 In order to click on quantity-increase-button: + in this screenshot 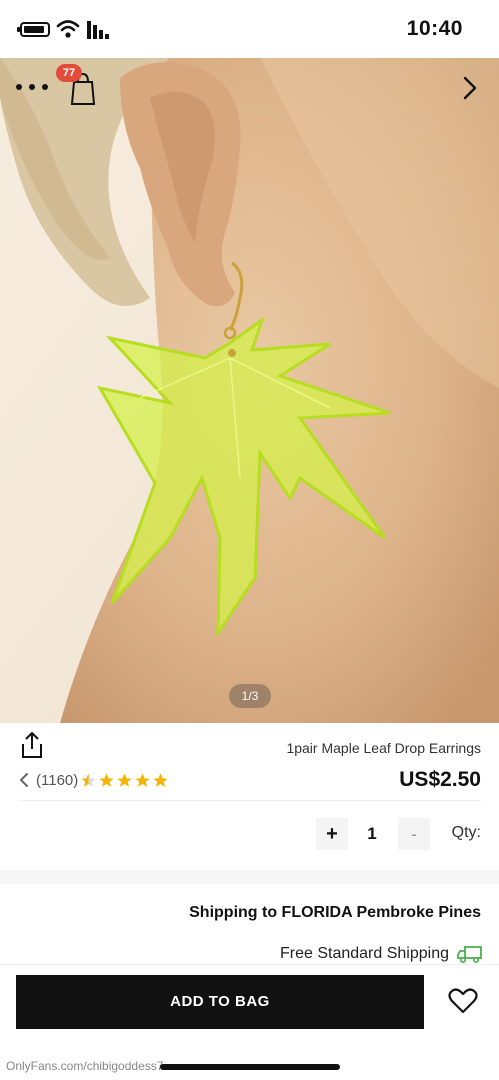, I will do `click(332, 834)`.